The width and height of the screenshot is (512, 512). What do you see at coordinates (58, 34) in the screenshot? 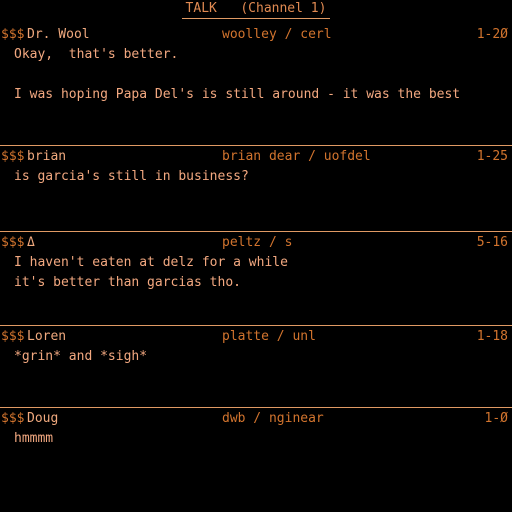
I see `message-author-handle: Dr. Wool` at bounding box center [58, 34].